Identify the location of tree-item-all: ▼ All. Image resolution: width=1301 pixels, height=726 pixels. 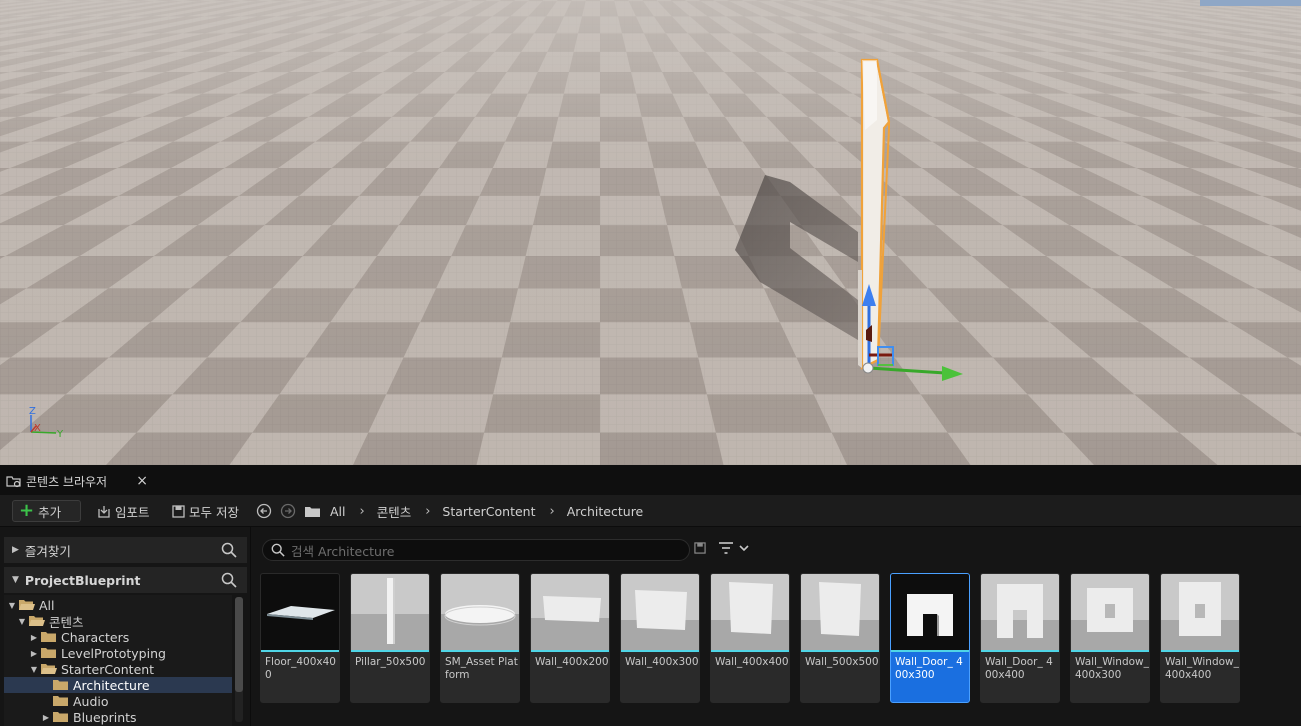
(118, 605).